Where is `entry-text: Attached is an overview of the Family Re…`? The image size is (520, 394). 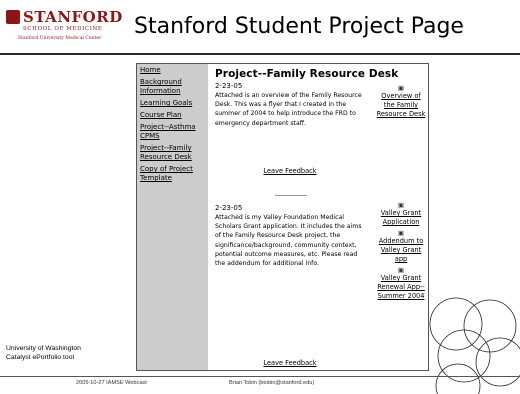
entry-text: Attached is an overview of the Family Re… is located at coordinates (288, 109).